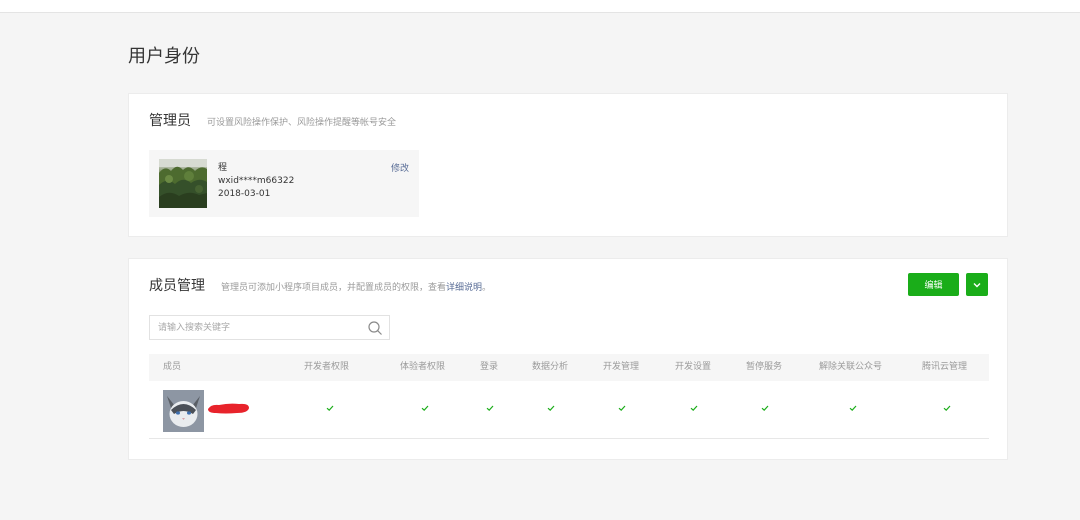  Describe the element at coordinates (302, 123) in the screenshot. I see `admin-card-description: 可设置风险操作保护、风险操作提醒等帐号安全` at that location.